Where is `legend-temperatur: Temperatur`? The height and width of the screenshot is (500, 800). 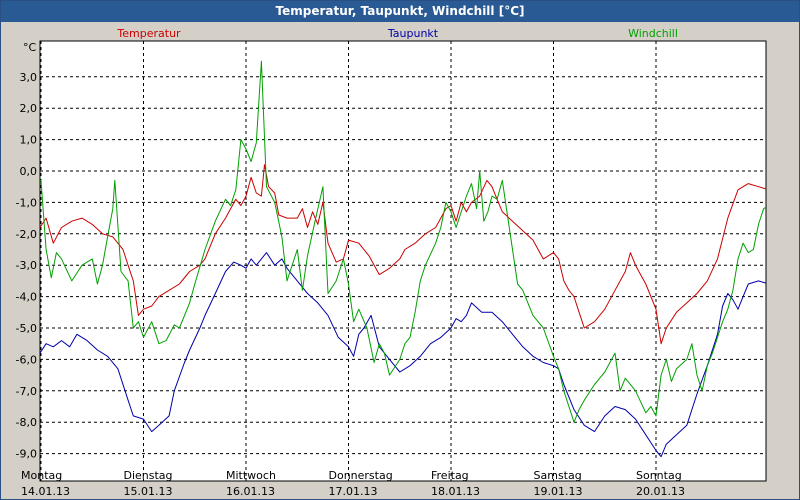
legend-temperatur: Temperatur is located at coordinates (148, 33).